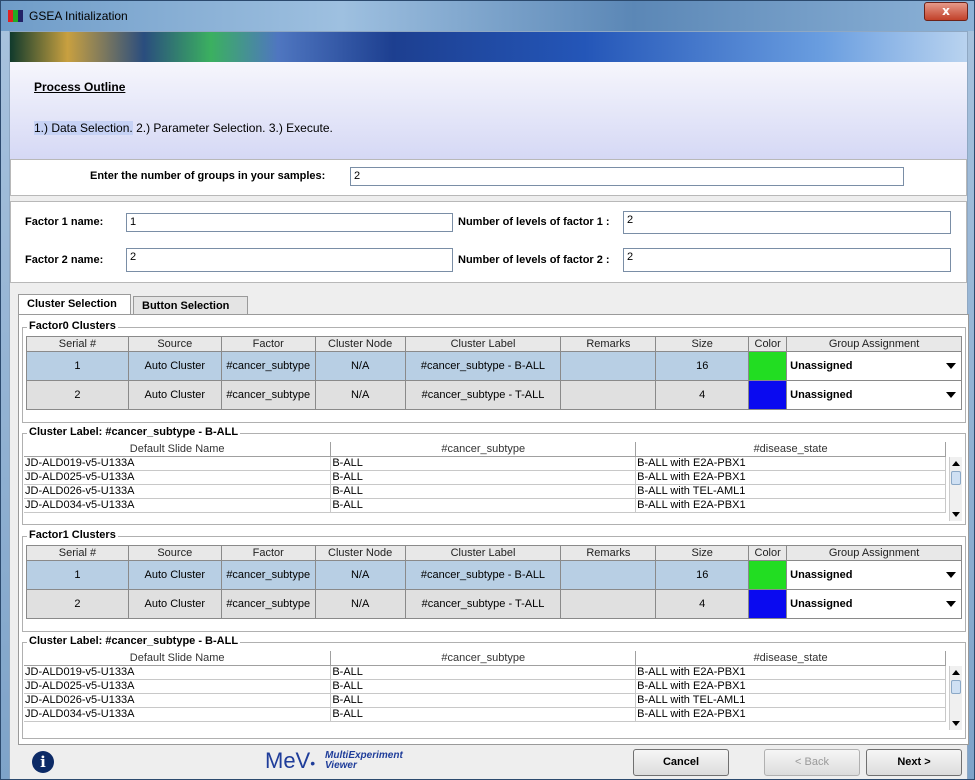  I want to click on tab-button-selection: Button Selection, so click(190, 306).